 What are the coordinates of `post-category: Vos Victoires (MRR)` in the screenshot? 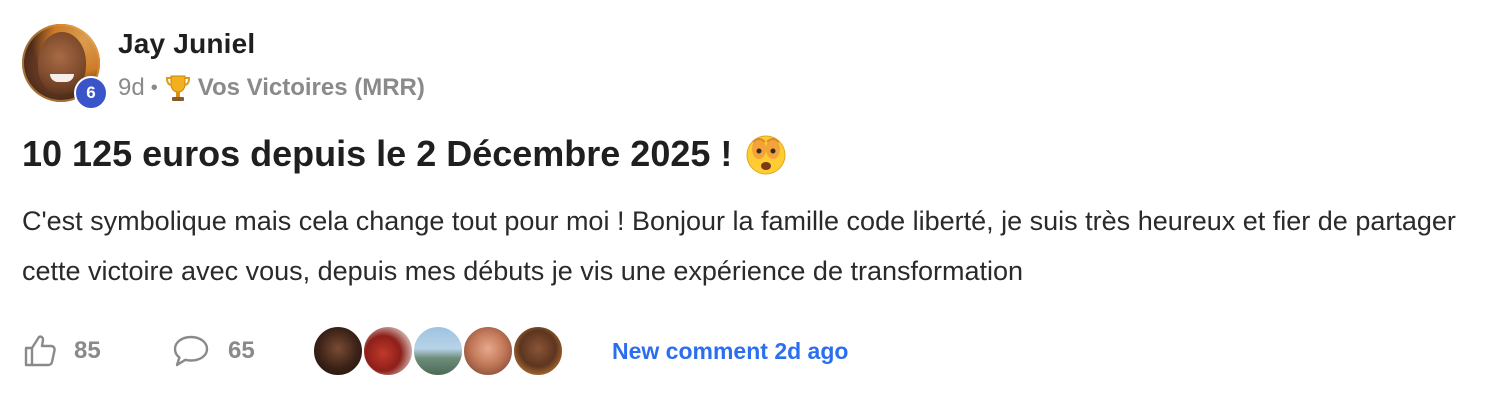 It's located at (311, 88).